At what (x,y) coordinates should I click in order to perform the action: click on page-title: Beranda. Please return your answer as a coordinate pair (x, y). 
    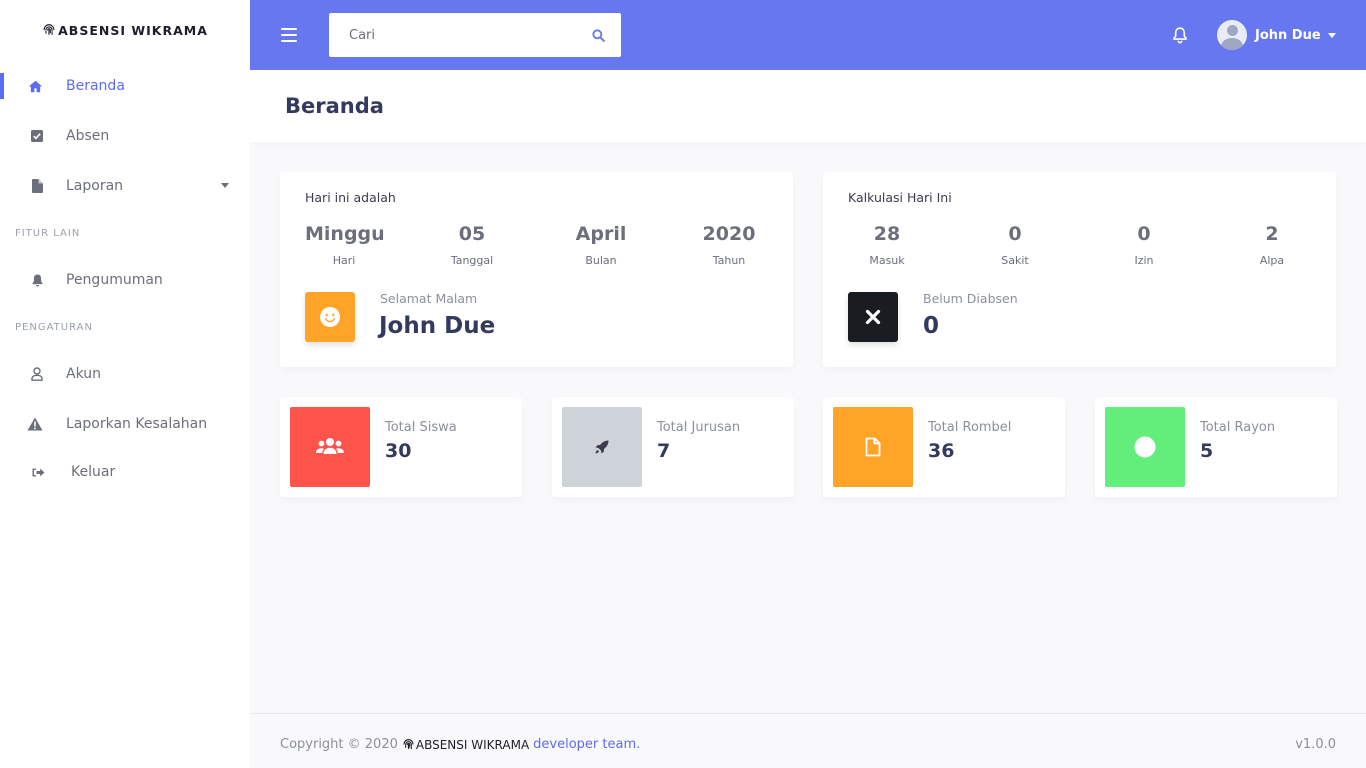
    Looking at the image, I should click on (334, 106).